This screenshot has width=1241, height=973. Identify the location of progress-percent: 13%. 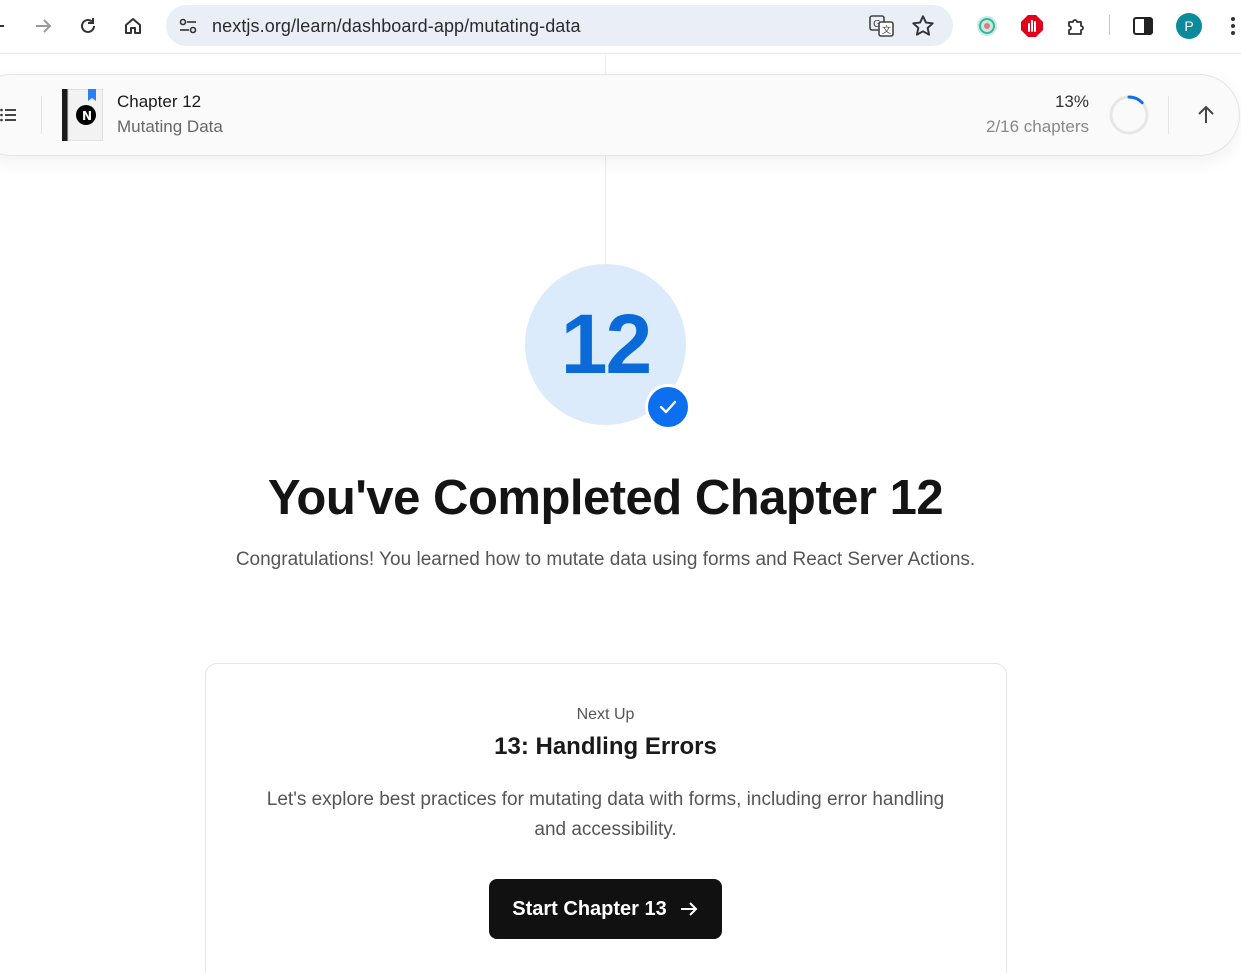
(1071, 101).